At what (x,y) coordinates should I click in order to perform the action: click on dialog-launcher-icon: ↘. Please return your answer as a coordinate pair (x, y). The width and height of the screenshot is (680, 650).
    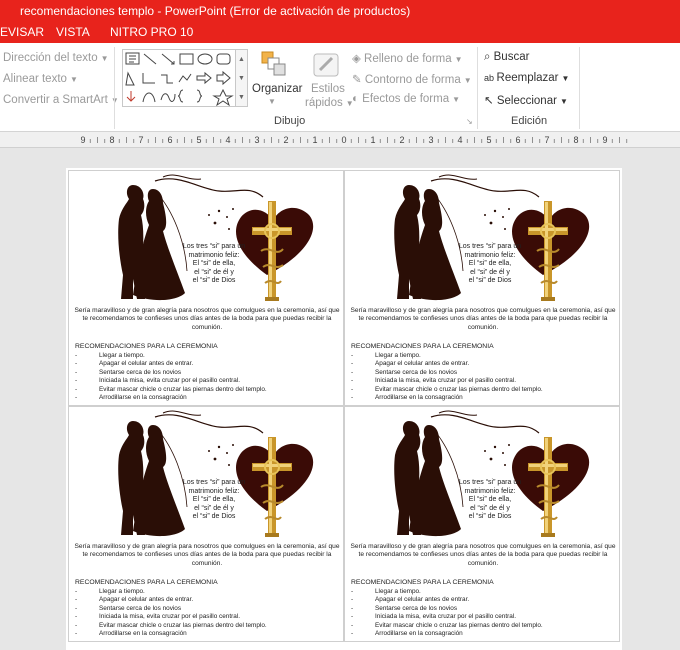
    Looking at the image, I should click on (469, 121).